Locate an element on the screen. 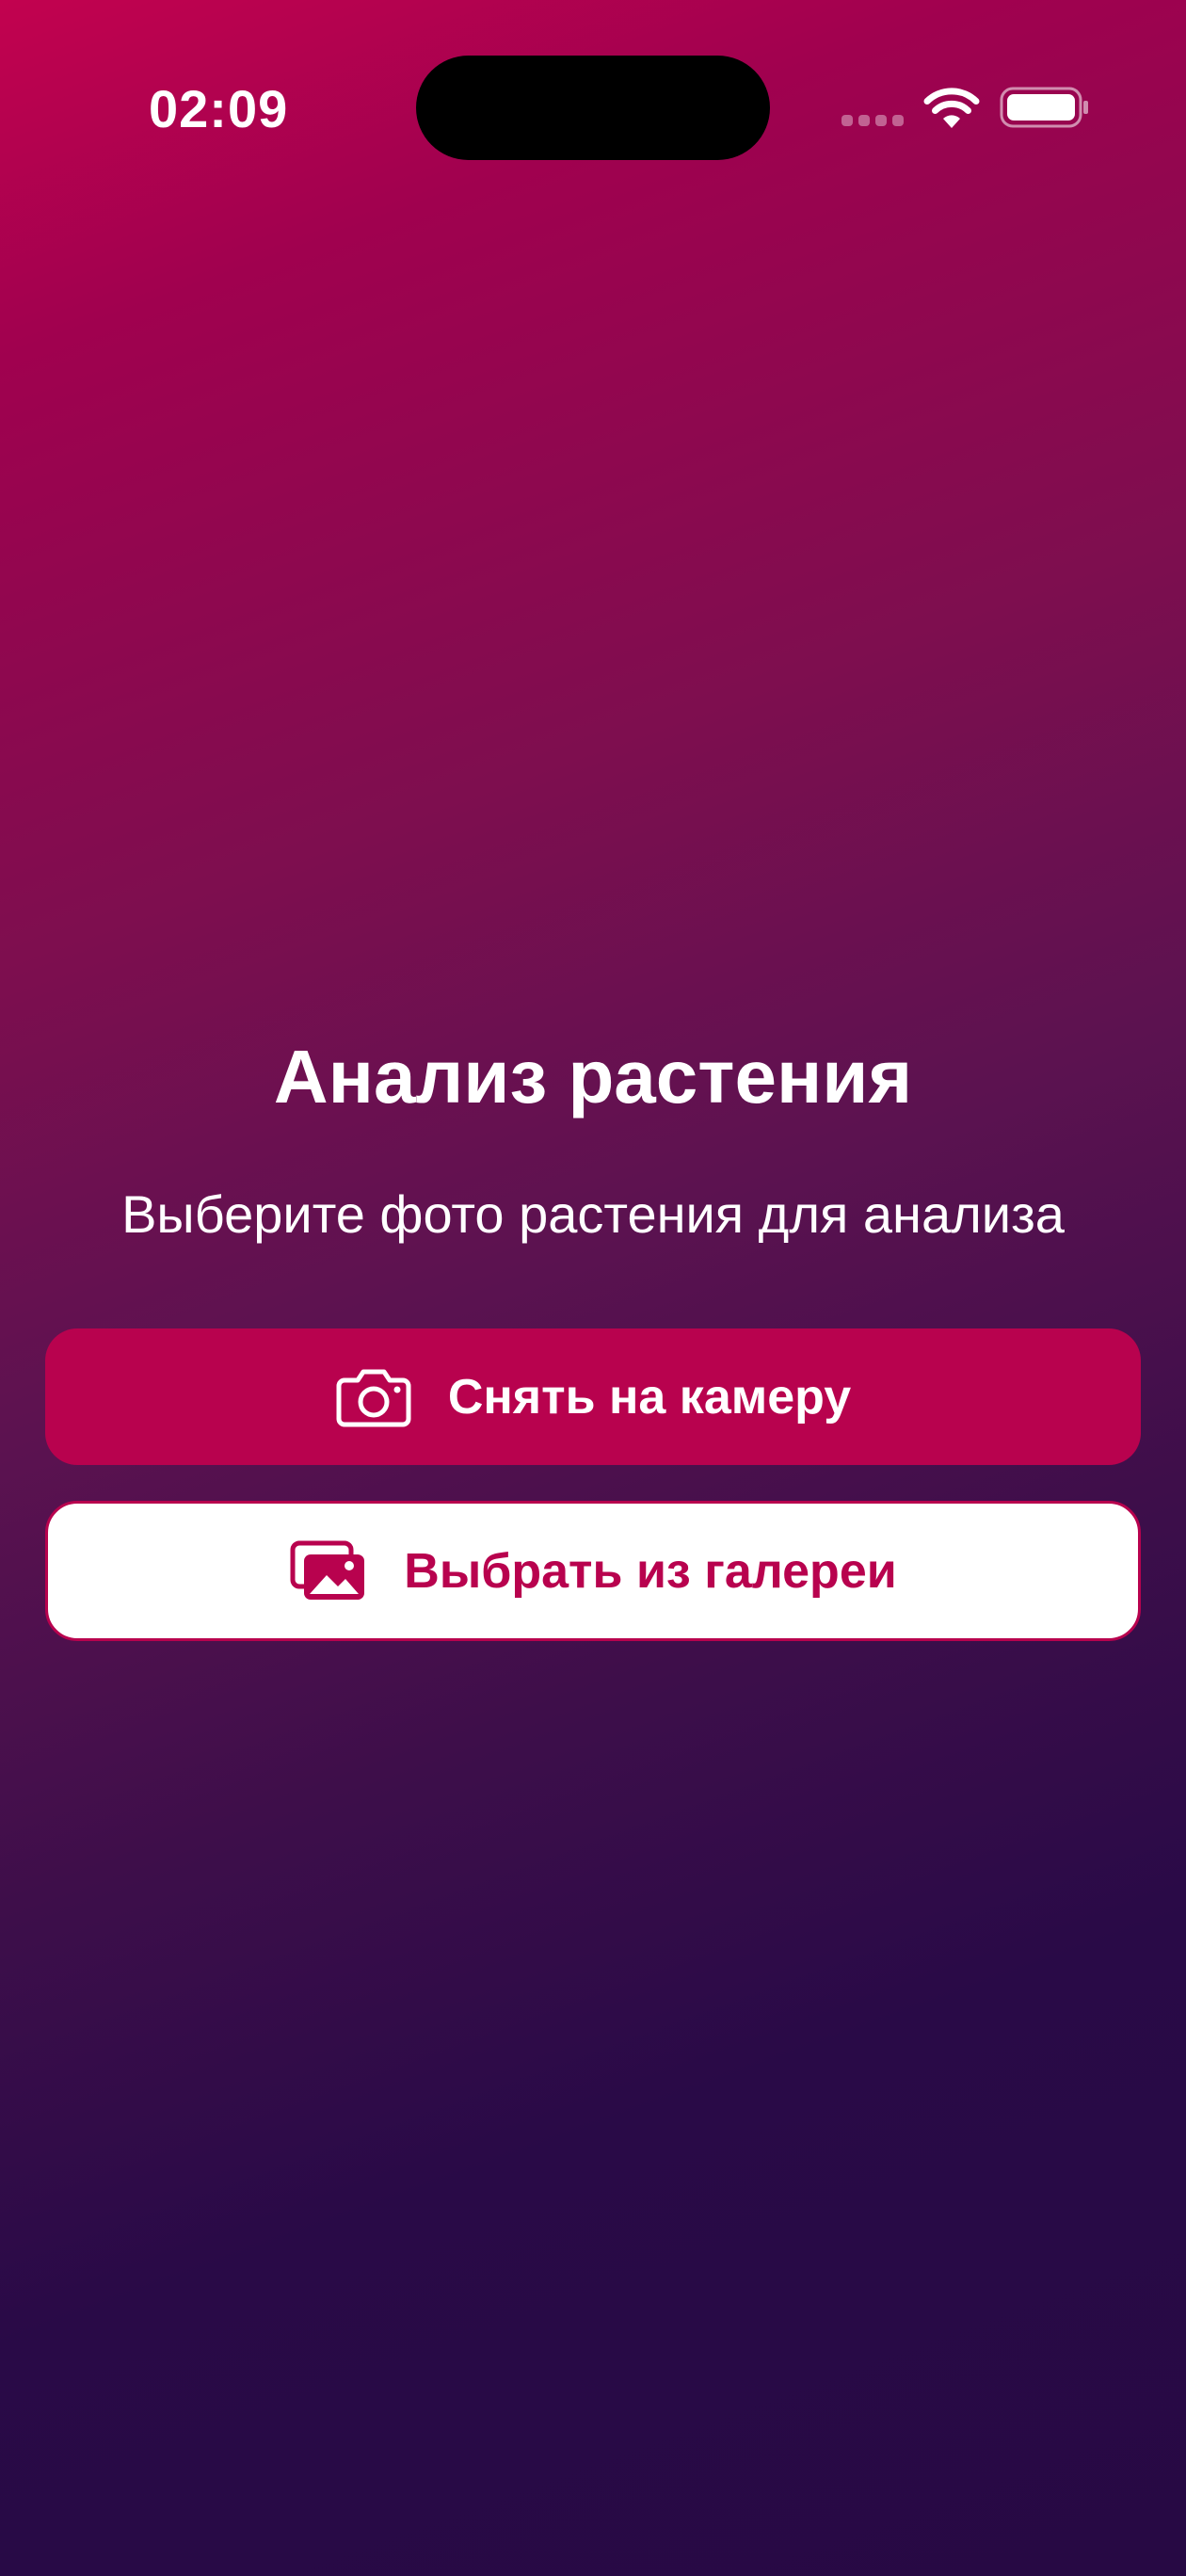  take-photo-button: Снять на камеру is located at coordinates (593, 1396).